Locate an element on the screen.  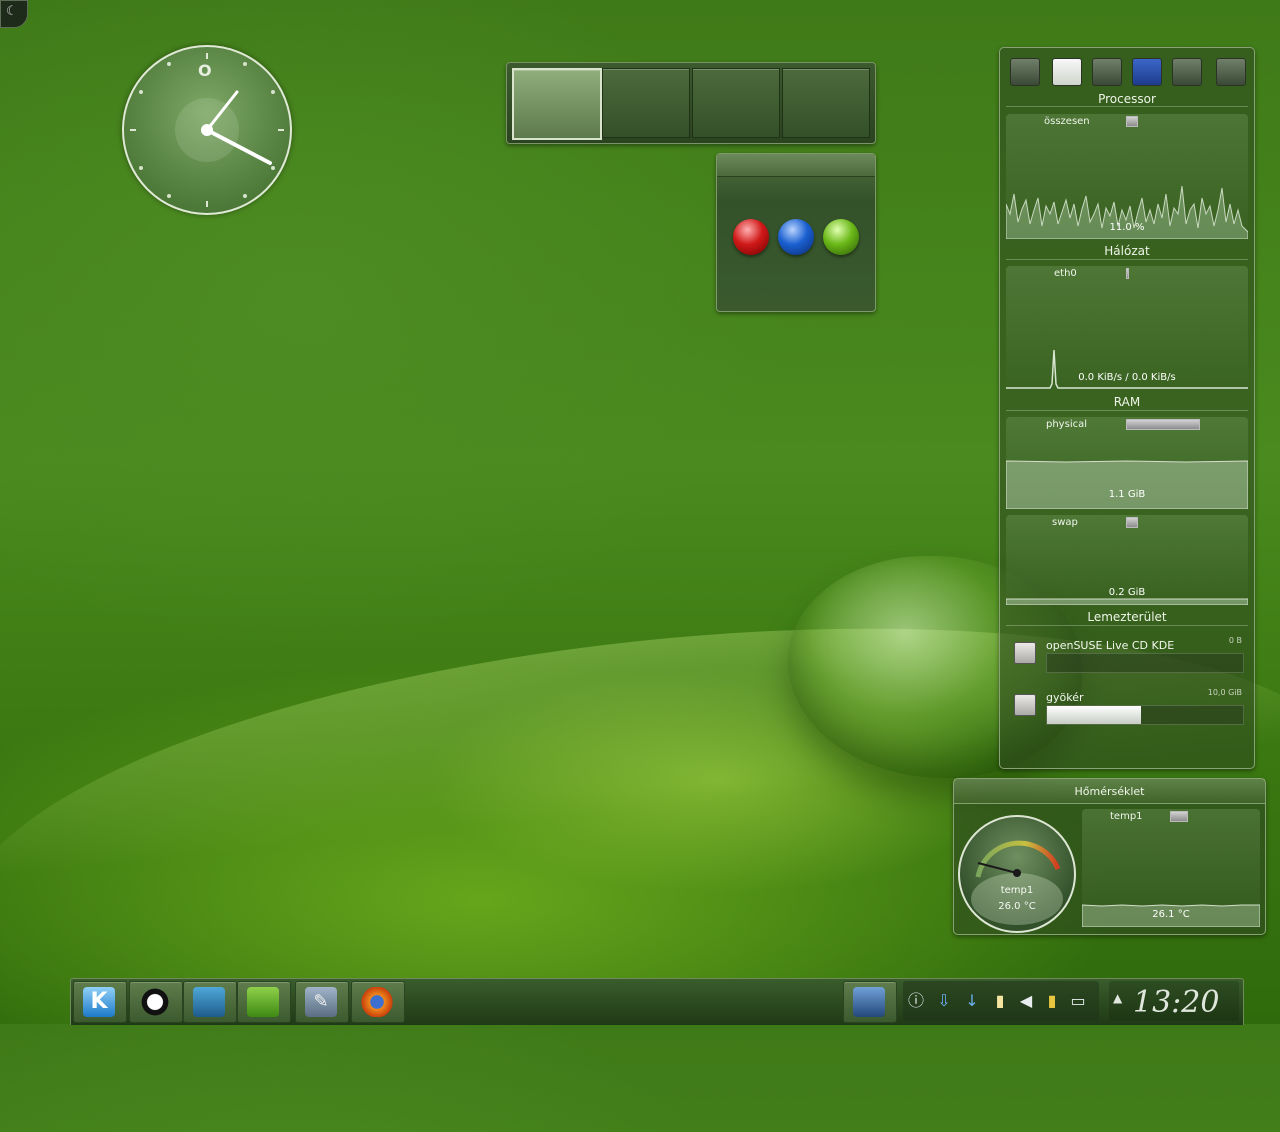
volume-icon: ◀ is located at coordinates (1026, 1001).